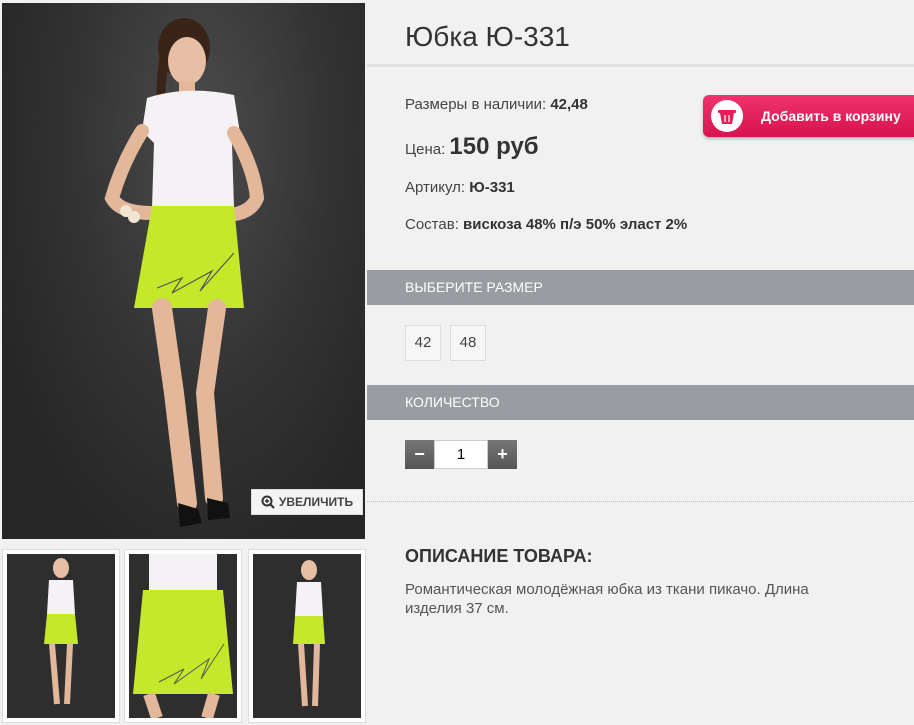 This screenshot has height=725, width=914. What do you see at coordinates (487, 36) in the screenshot?
I see `page-title: Юбка Ю-331` at bounding box center [487, 36].